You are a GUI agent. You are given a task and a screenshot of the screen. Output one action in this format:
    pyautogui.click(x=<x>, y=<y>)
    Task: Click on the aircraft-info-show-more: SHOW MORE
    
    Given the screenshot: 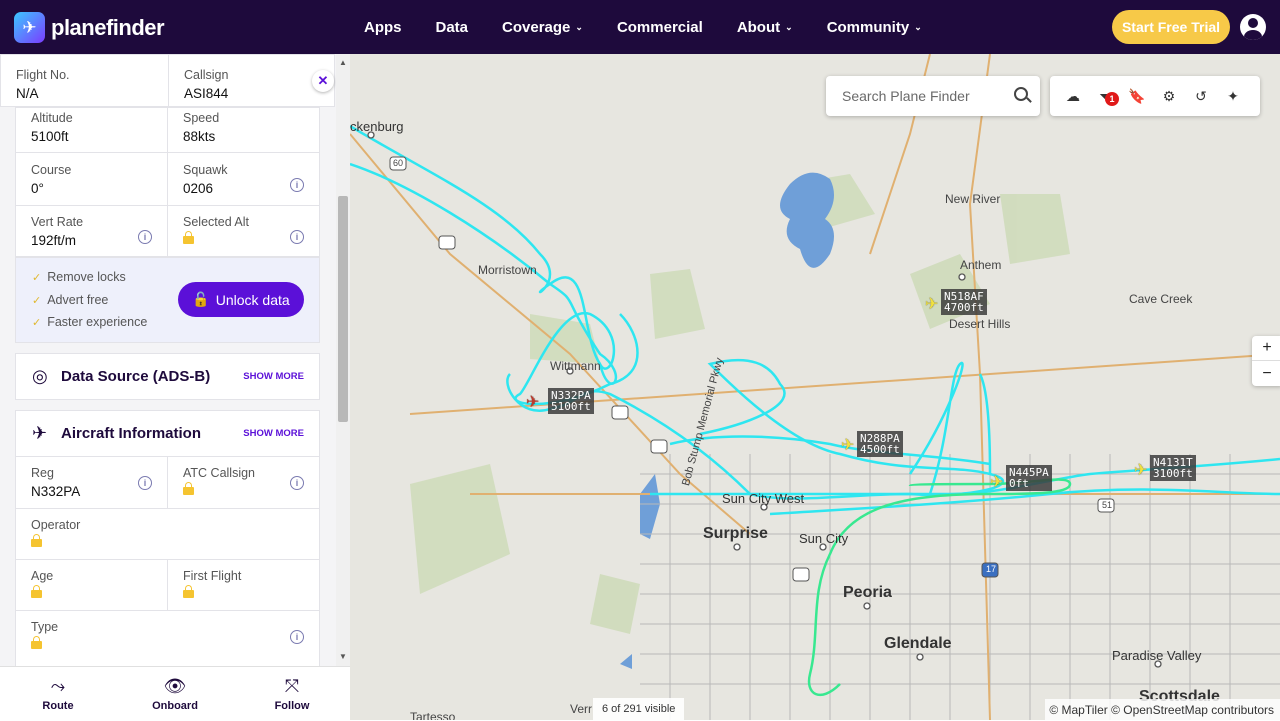 What is the action you would take?
    pyautogui.click(x=273, y=433)
    